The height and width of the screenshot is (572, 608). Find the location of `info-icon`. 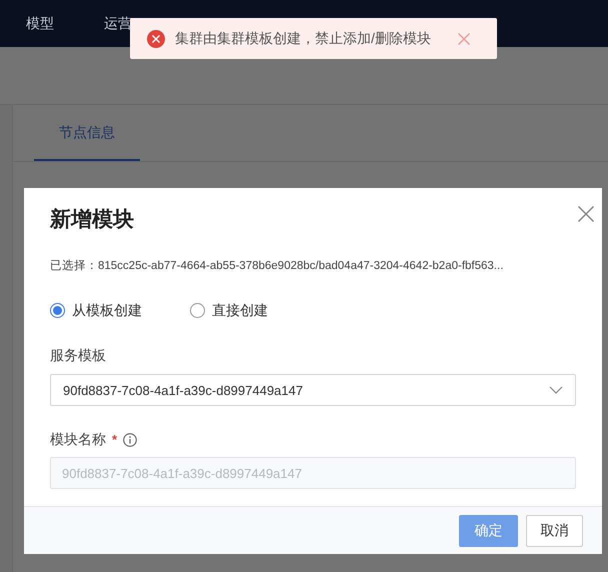

info-icon is located at coordinates (130, 439).